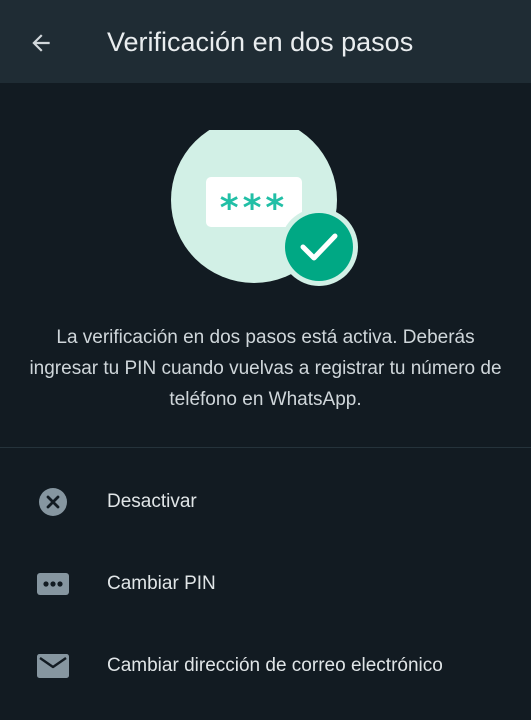 Image resolution: width=531 pixels, height=720 pixels. What do you see at coordinates (265, 447) in the screenshot?
I see `divider` at bounding box center [265, 447].